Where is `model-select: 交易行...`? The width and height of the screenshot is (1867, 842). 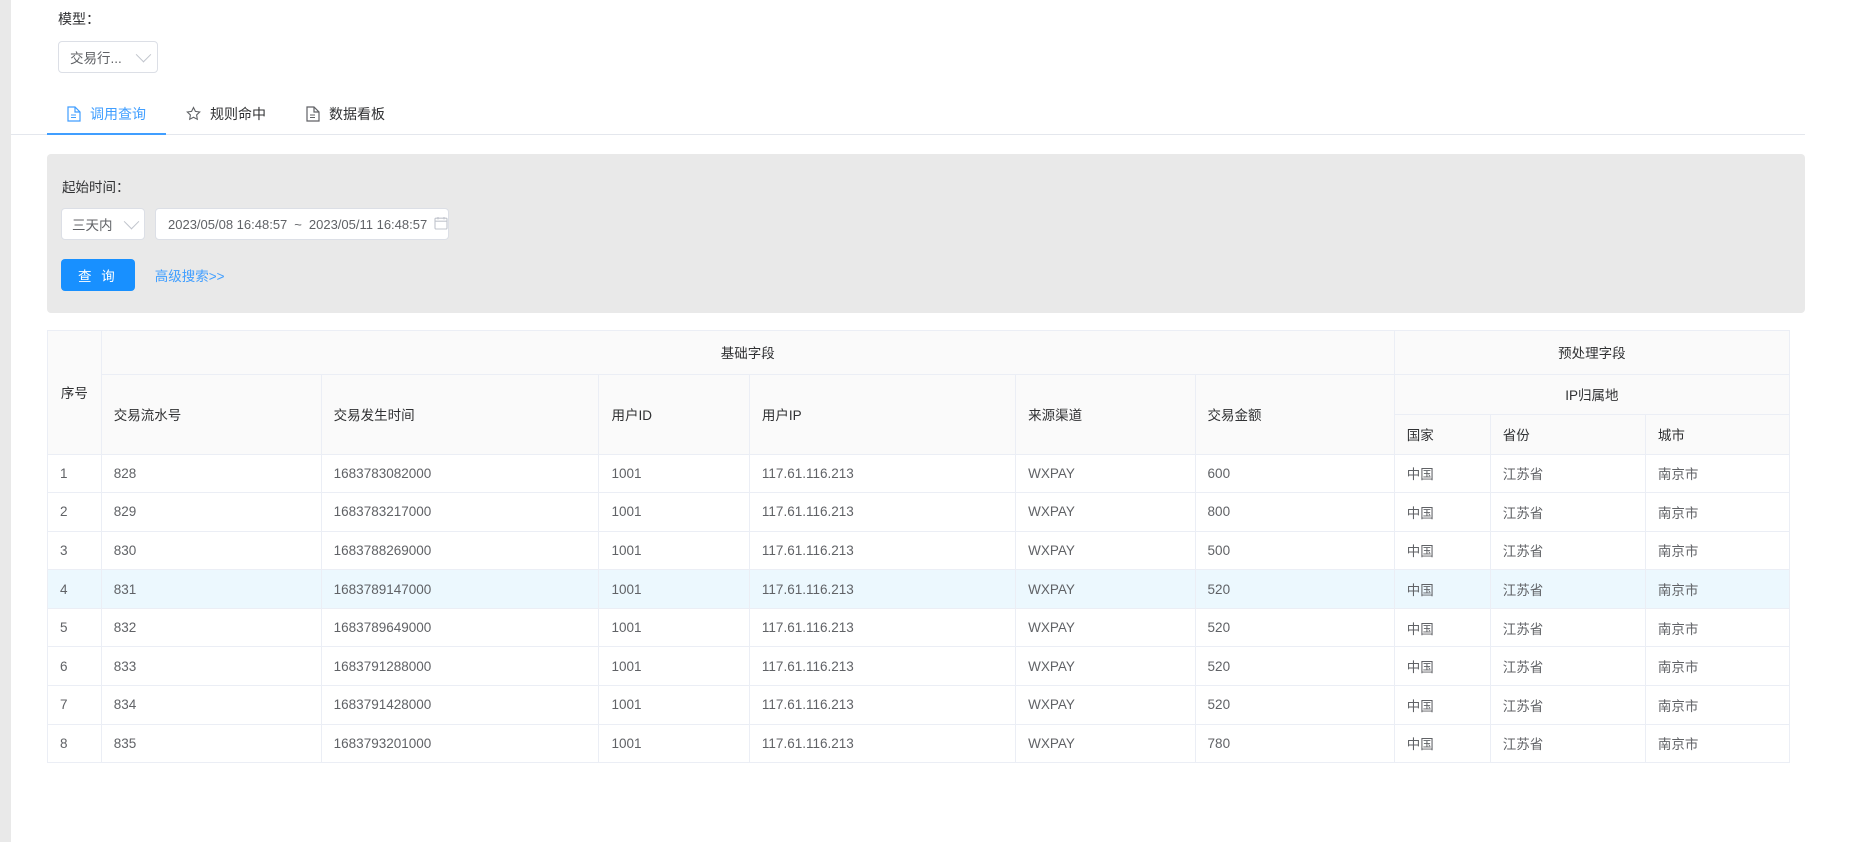
model-select: 交易行... is located at coordinates (108, 57).